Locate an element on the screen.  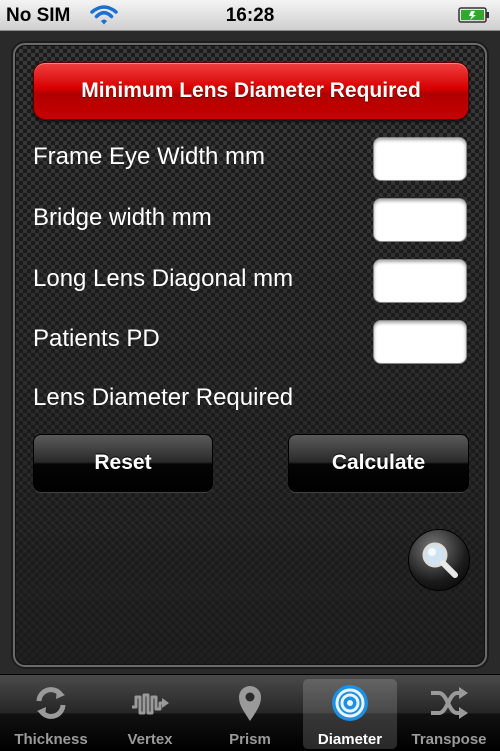
tab-label: Diameter is located at coordinates (350, 739).